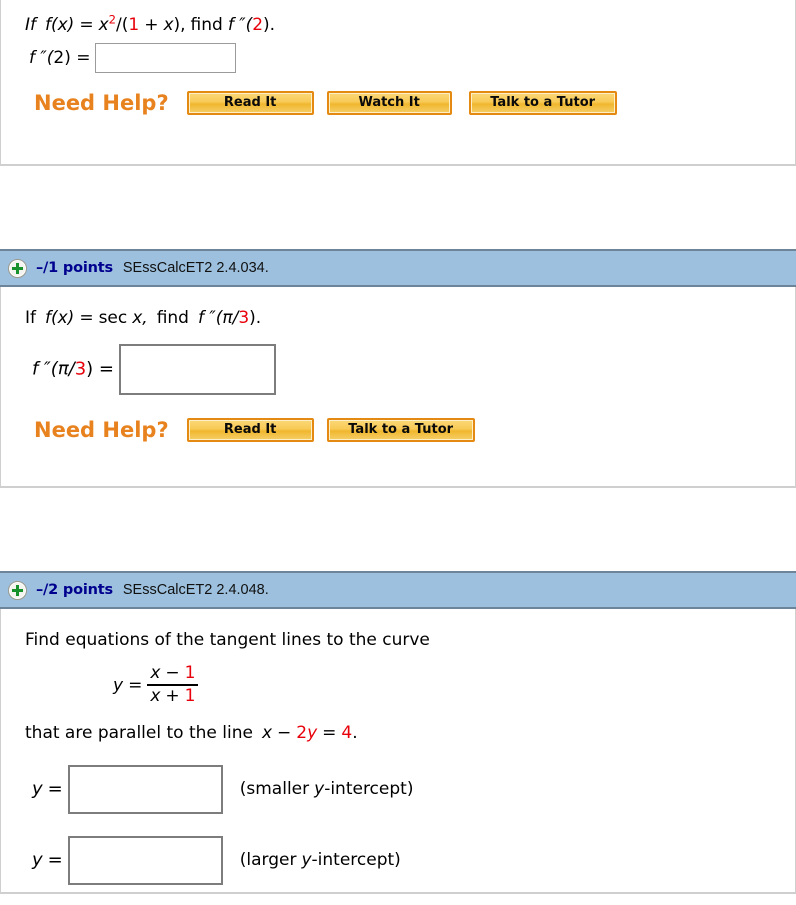 Image resolution: width=796 pixels, height=905 pixels. What do you see at coordinates (139, 733) in the screenshot?
I see `prompt-text-line-2: that are parallel to the line` at bounding box center [139, 733].